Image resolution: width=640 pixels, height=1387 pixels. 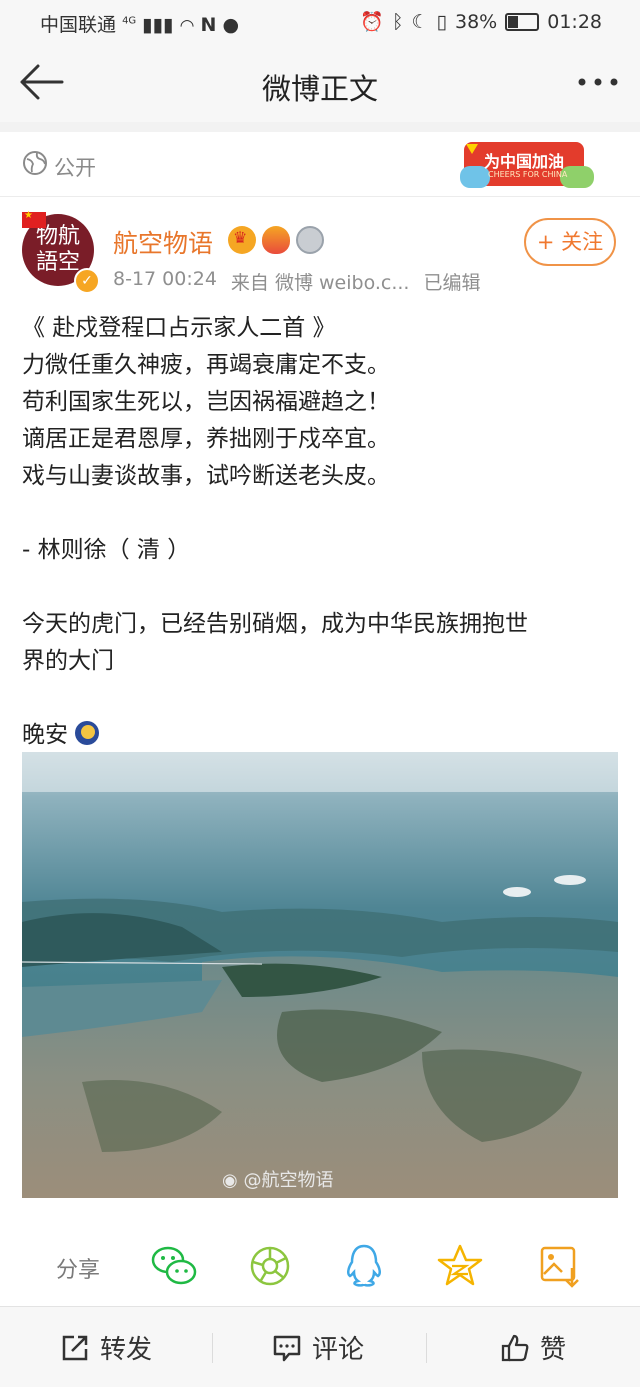 I want to click on china-flag-icon: ★, so click(x=34, y=219).